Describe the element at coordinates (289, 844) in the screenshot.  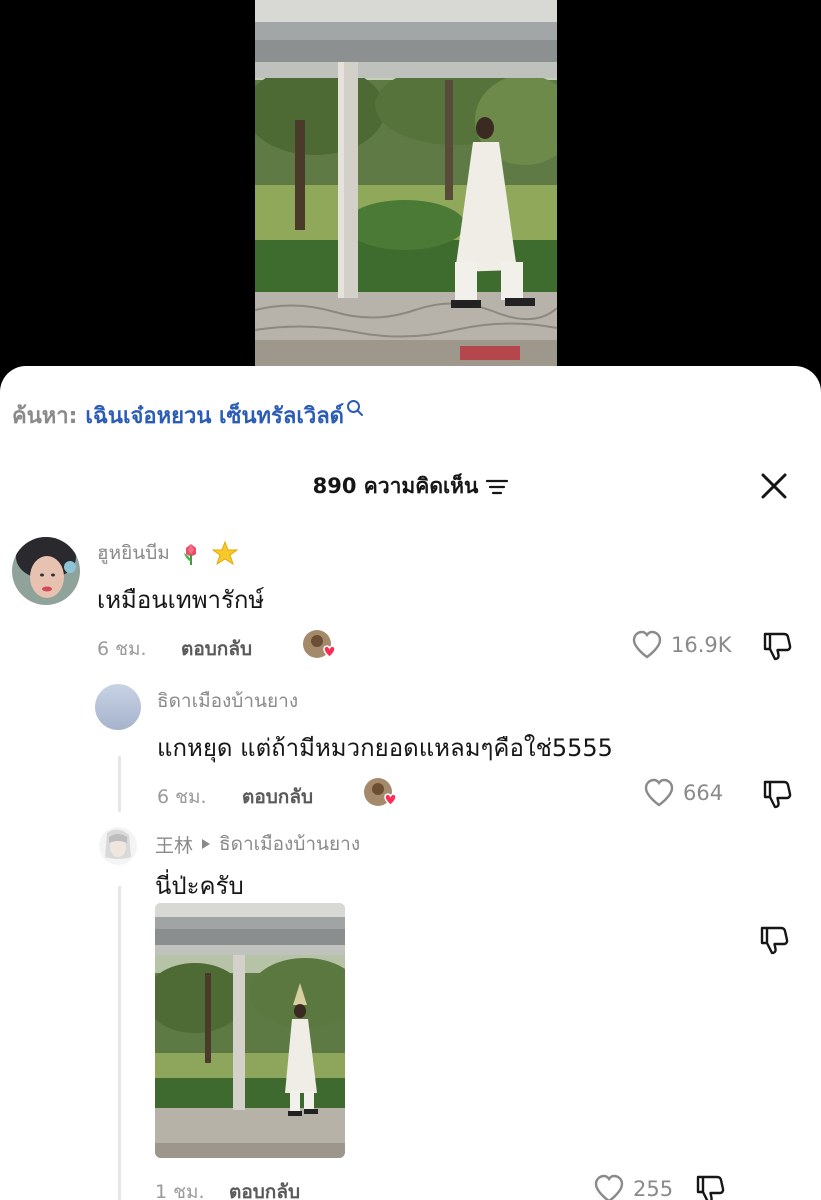
I see `reply-to-user: ธิดาเมืองบ้านยาง` at that location.